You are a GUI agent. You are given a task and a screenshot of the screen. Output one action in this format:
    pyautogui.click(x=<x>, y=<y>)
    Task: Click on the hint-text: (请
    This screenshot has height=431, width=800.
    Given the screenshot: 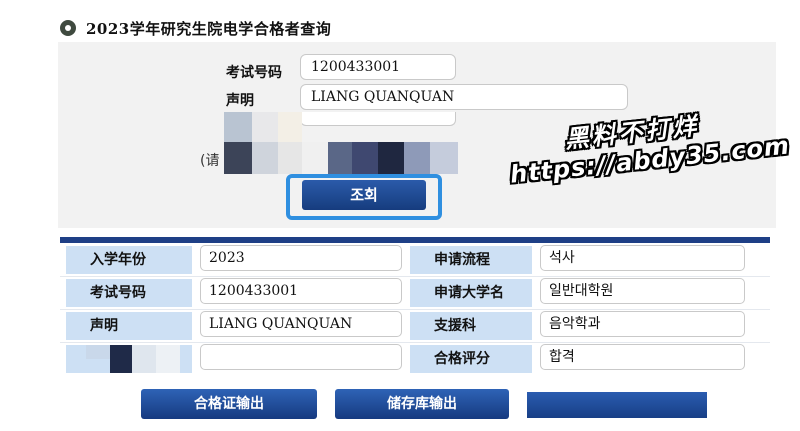 What is the action you would take?
    pyautogui.click(x=210, y=161)
    